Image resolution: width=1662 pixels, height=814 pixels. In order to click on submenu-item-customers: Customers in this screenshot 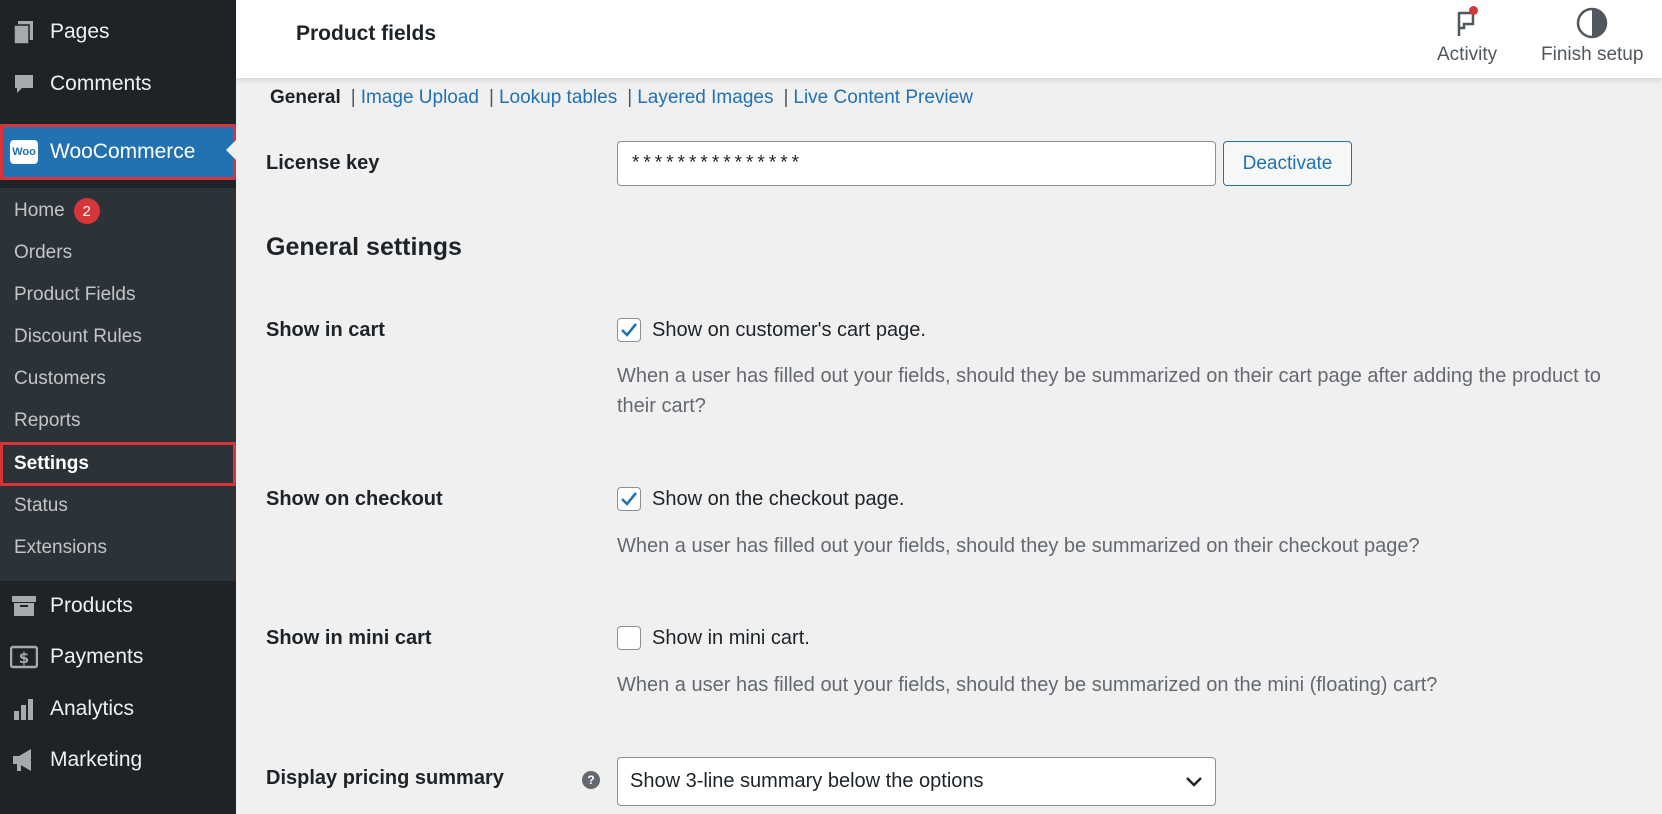, I will do `click(118, 379)`.